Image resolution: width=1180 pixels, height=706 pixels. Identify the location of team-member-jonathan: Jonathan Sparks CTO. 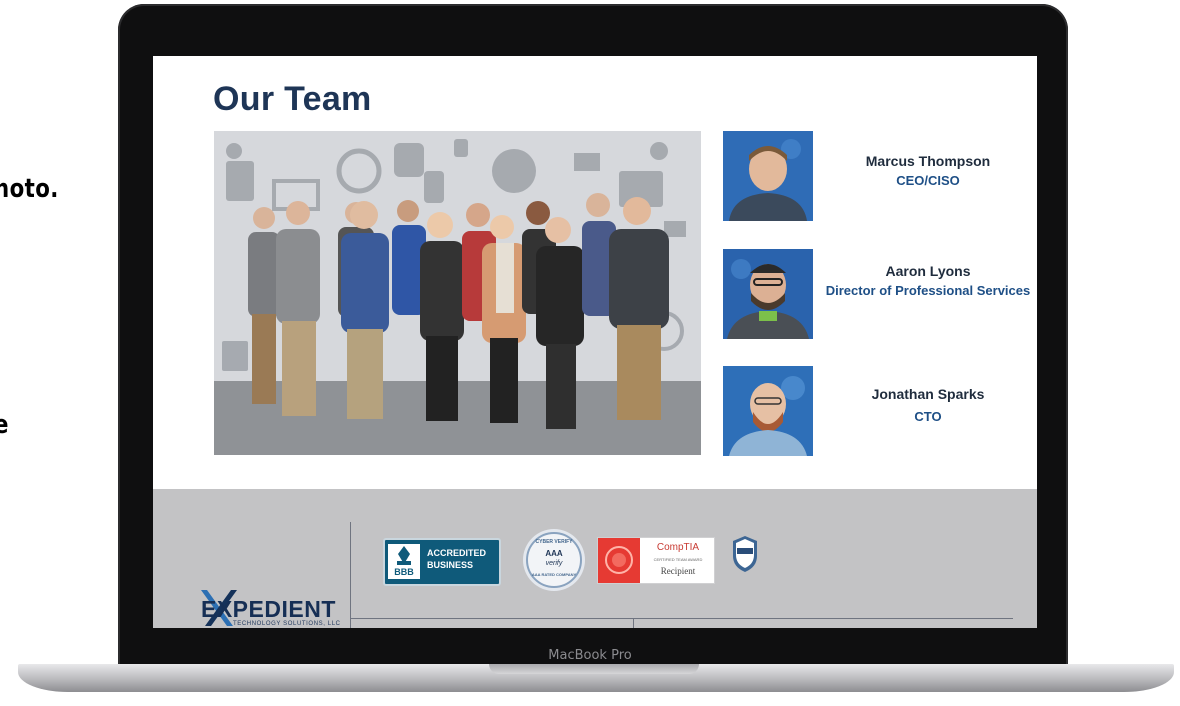
(879, 411).